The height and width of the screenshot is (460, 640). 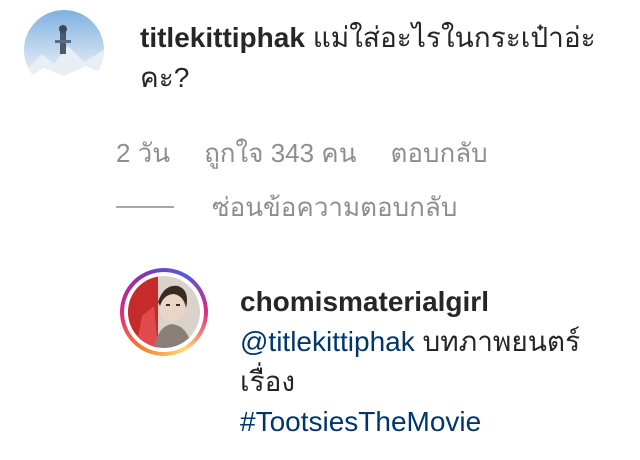 What do you see at coordinates (222, 37) in the screenshot?
I see `commenter-username: titlekittiphak` at bounding box center [222, 37].